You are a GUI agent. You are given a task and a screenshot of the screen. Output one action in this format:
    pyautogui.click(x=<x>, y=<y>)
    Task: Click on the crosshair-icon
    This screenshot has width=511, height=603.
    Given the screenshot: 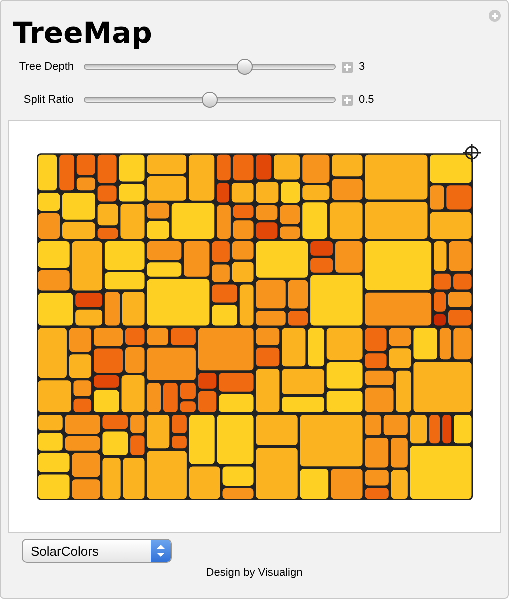 What is the action you would take?
    pyautogui.click(x=472, y=153)
    